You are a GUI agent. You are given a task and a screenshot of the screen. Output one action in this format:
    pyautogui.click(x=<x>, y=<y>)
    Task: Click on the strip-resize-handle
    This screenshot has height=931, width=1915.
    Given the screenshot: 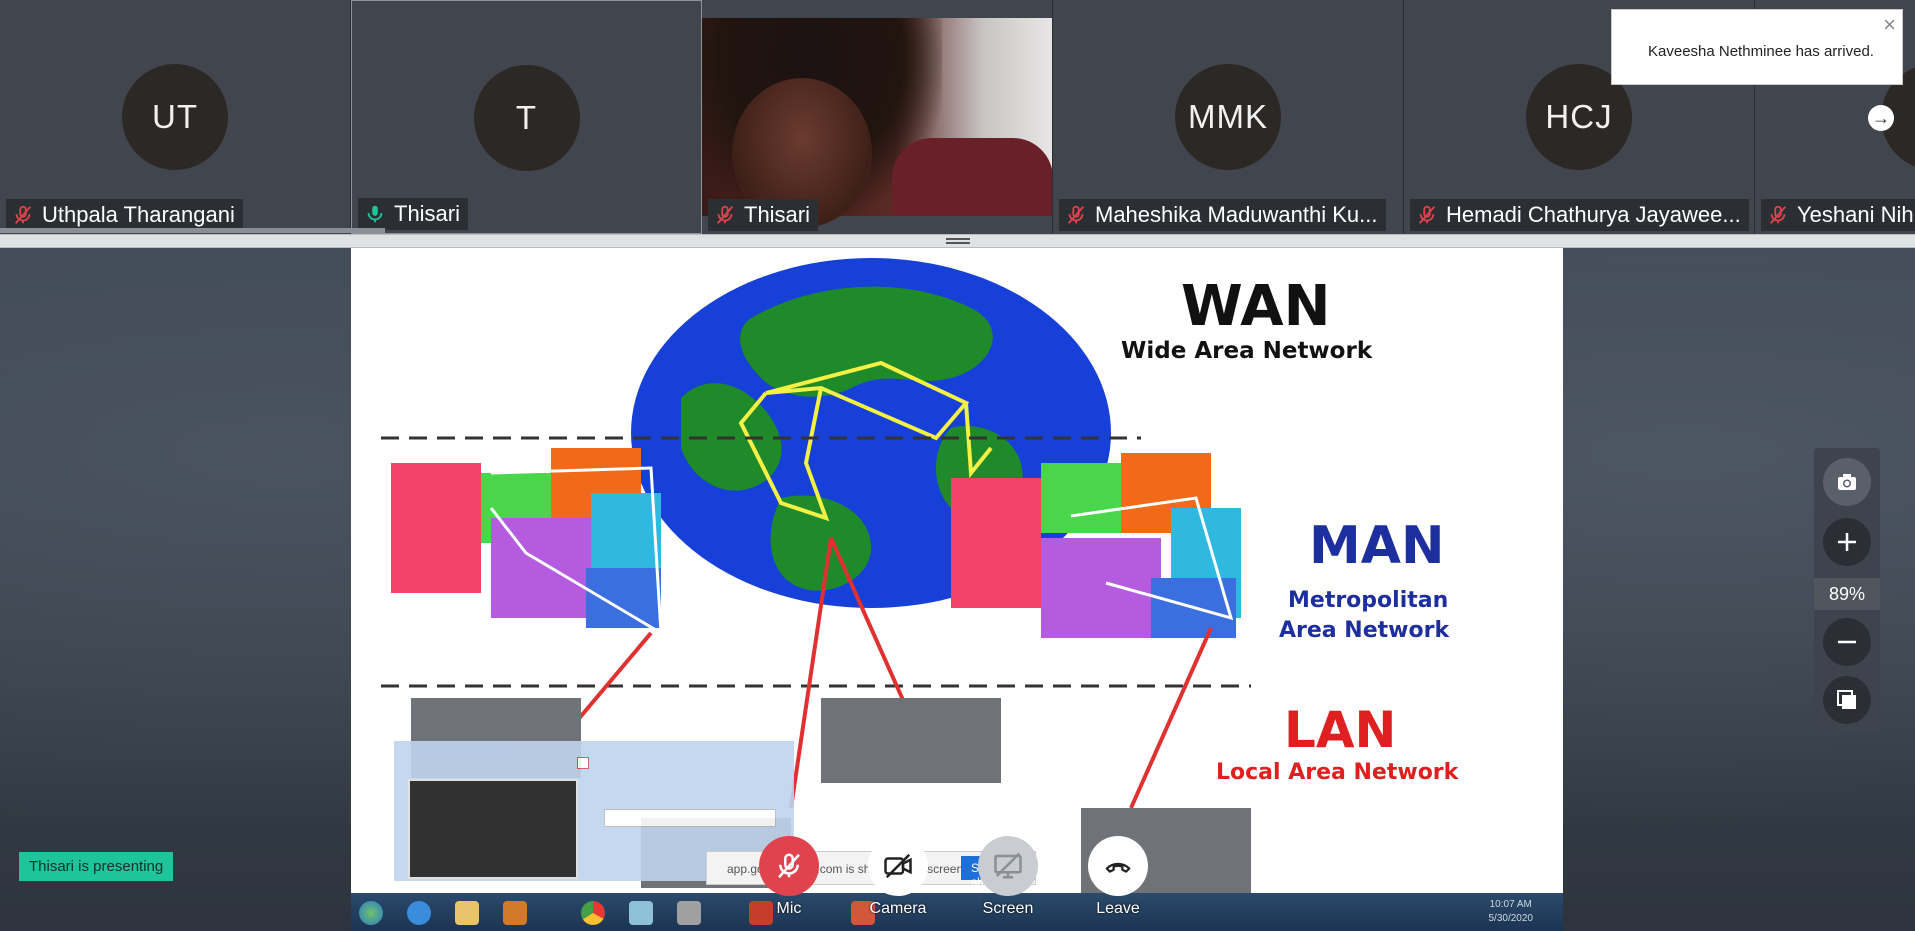 What is the action you would take?
    pyautogui.click(x=957, y=241)
    